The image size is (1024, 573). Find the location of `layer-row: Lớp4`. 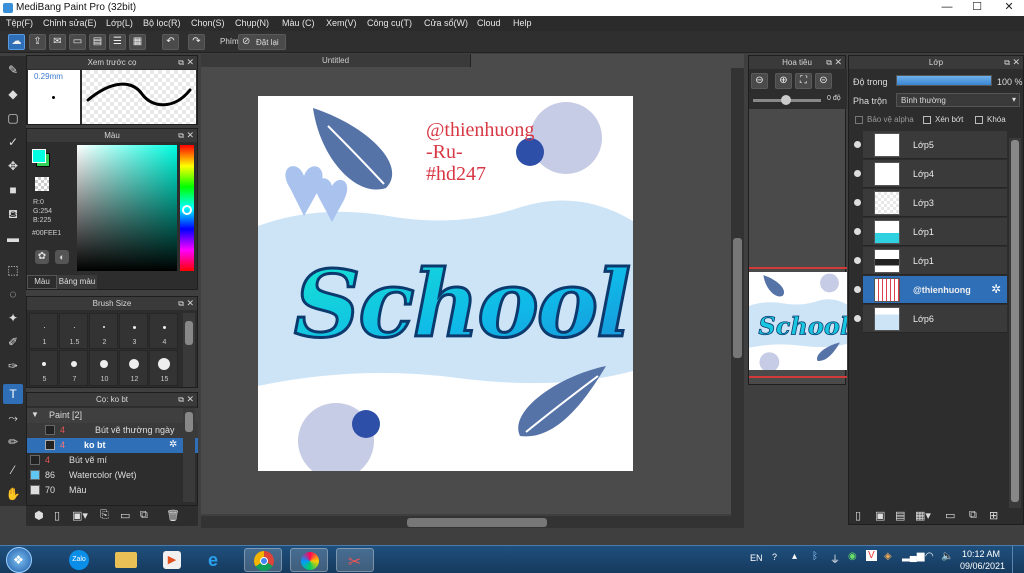

layer-row: Lớp4 is located at coordinates (930, 174).